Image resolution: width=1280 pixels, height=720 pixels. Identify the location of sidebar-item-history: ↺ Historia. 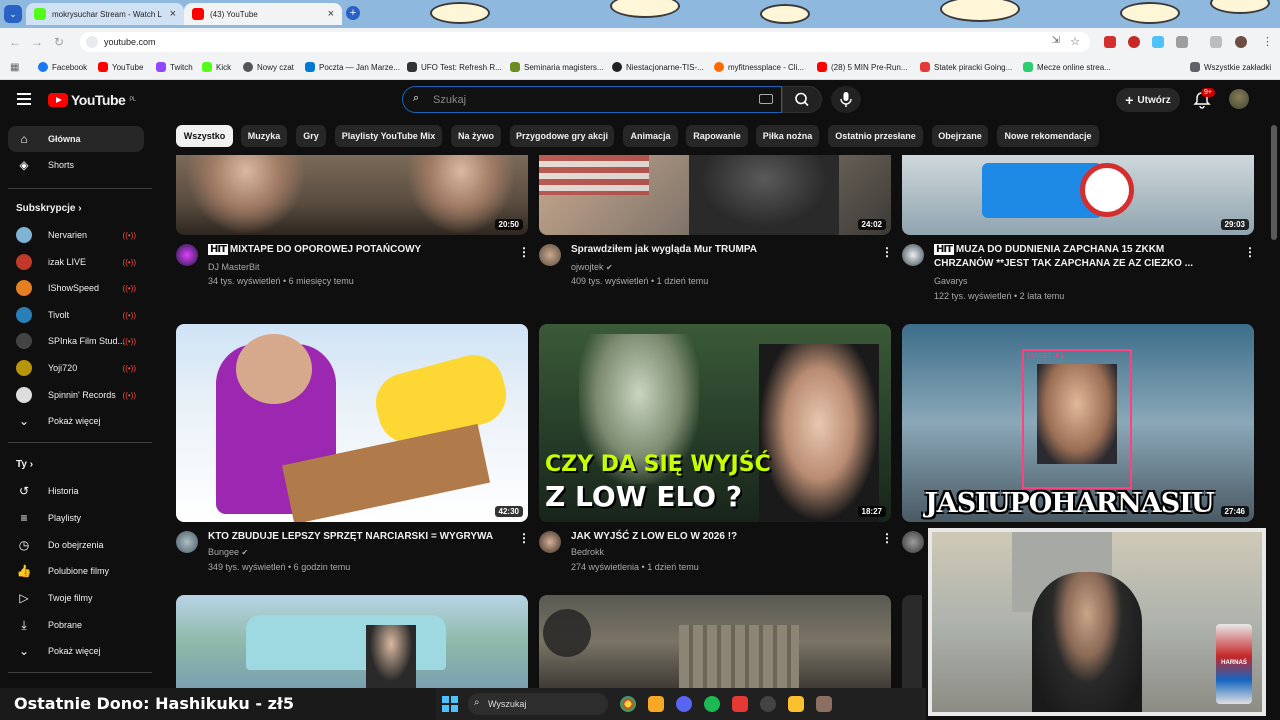
(76, 491).